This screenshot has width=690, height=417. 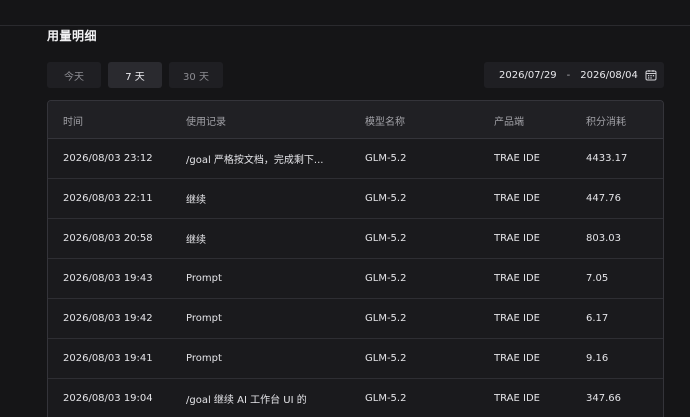 What do you see at coordinates (609, 75) in the screenshot?
I see `date-range-end: 2026/08/04` at bounding box center [609, 75].